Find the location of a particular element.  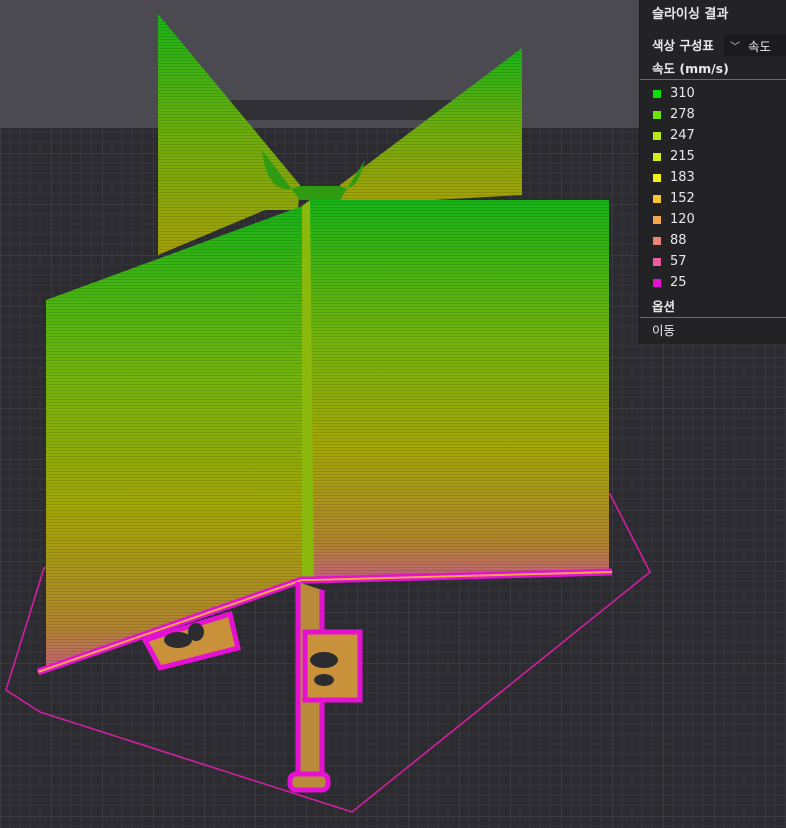

legend-item: 278 is located at coordinates (713, 114).